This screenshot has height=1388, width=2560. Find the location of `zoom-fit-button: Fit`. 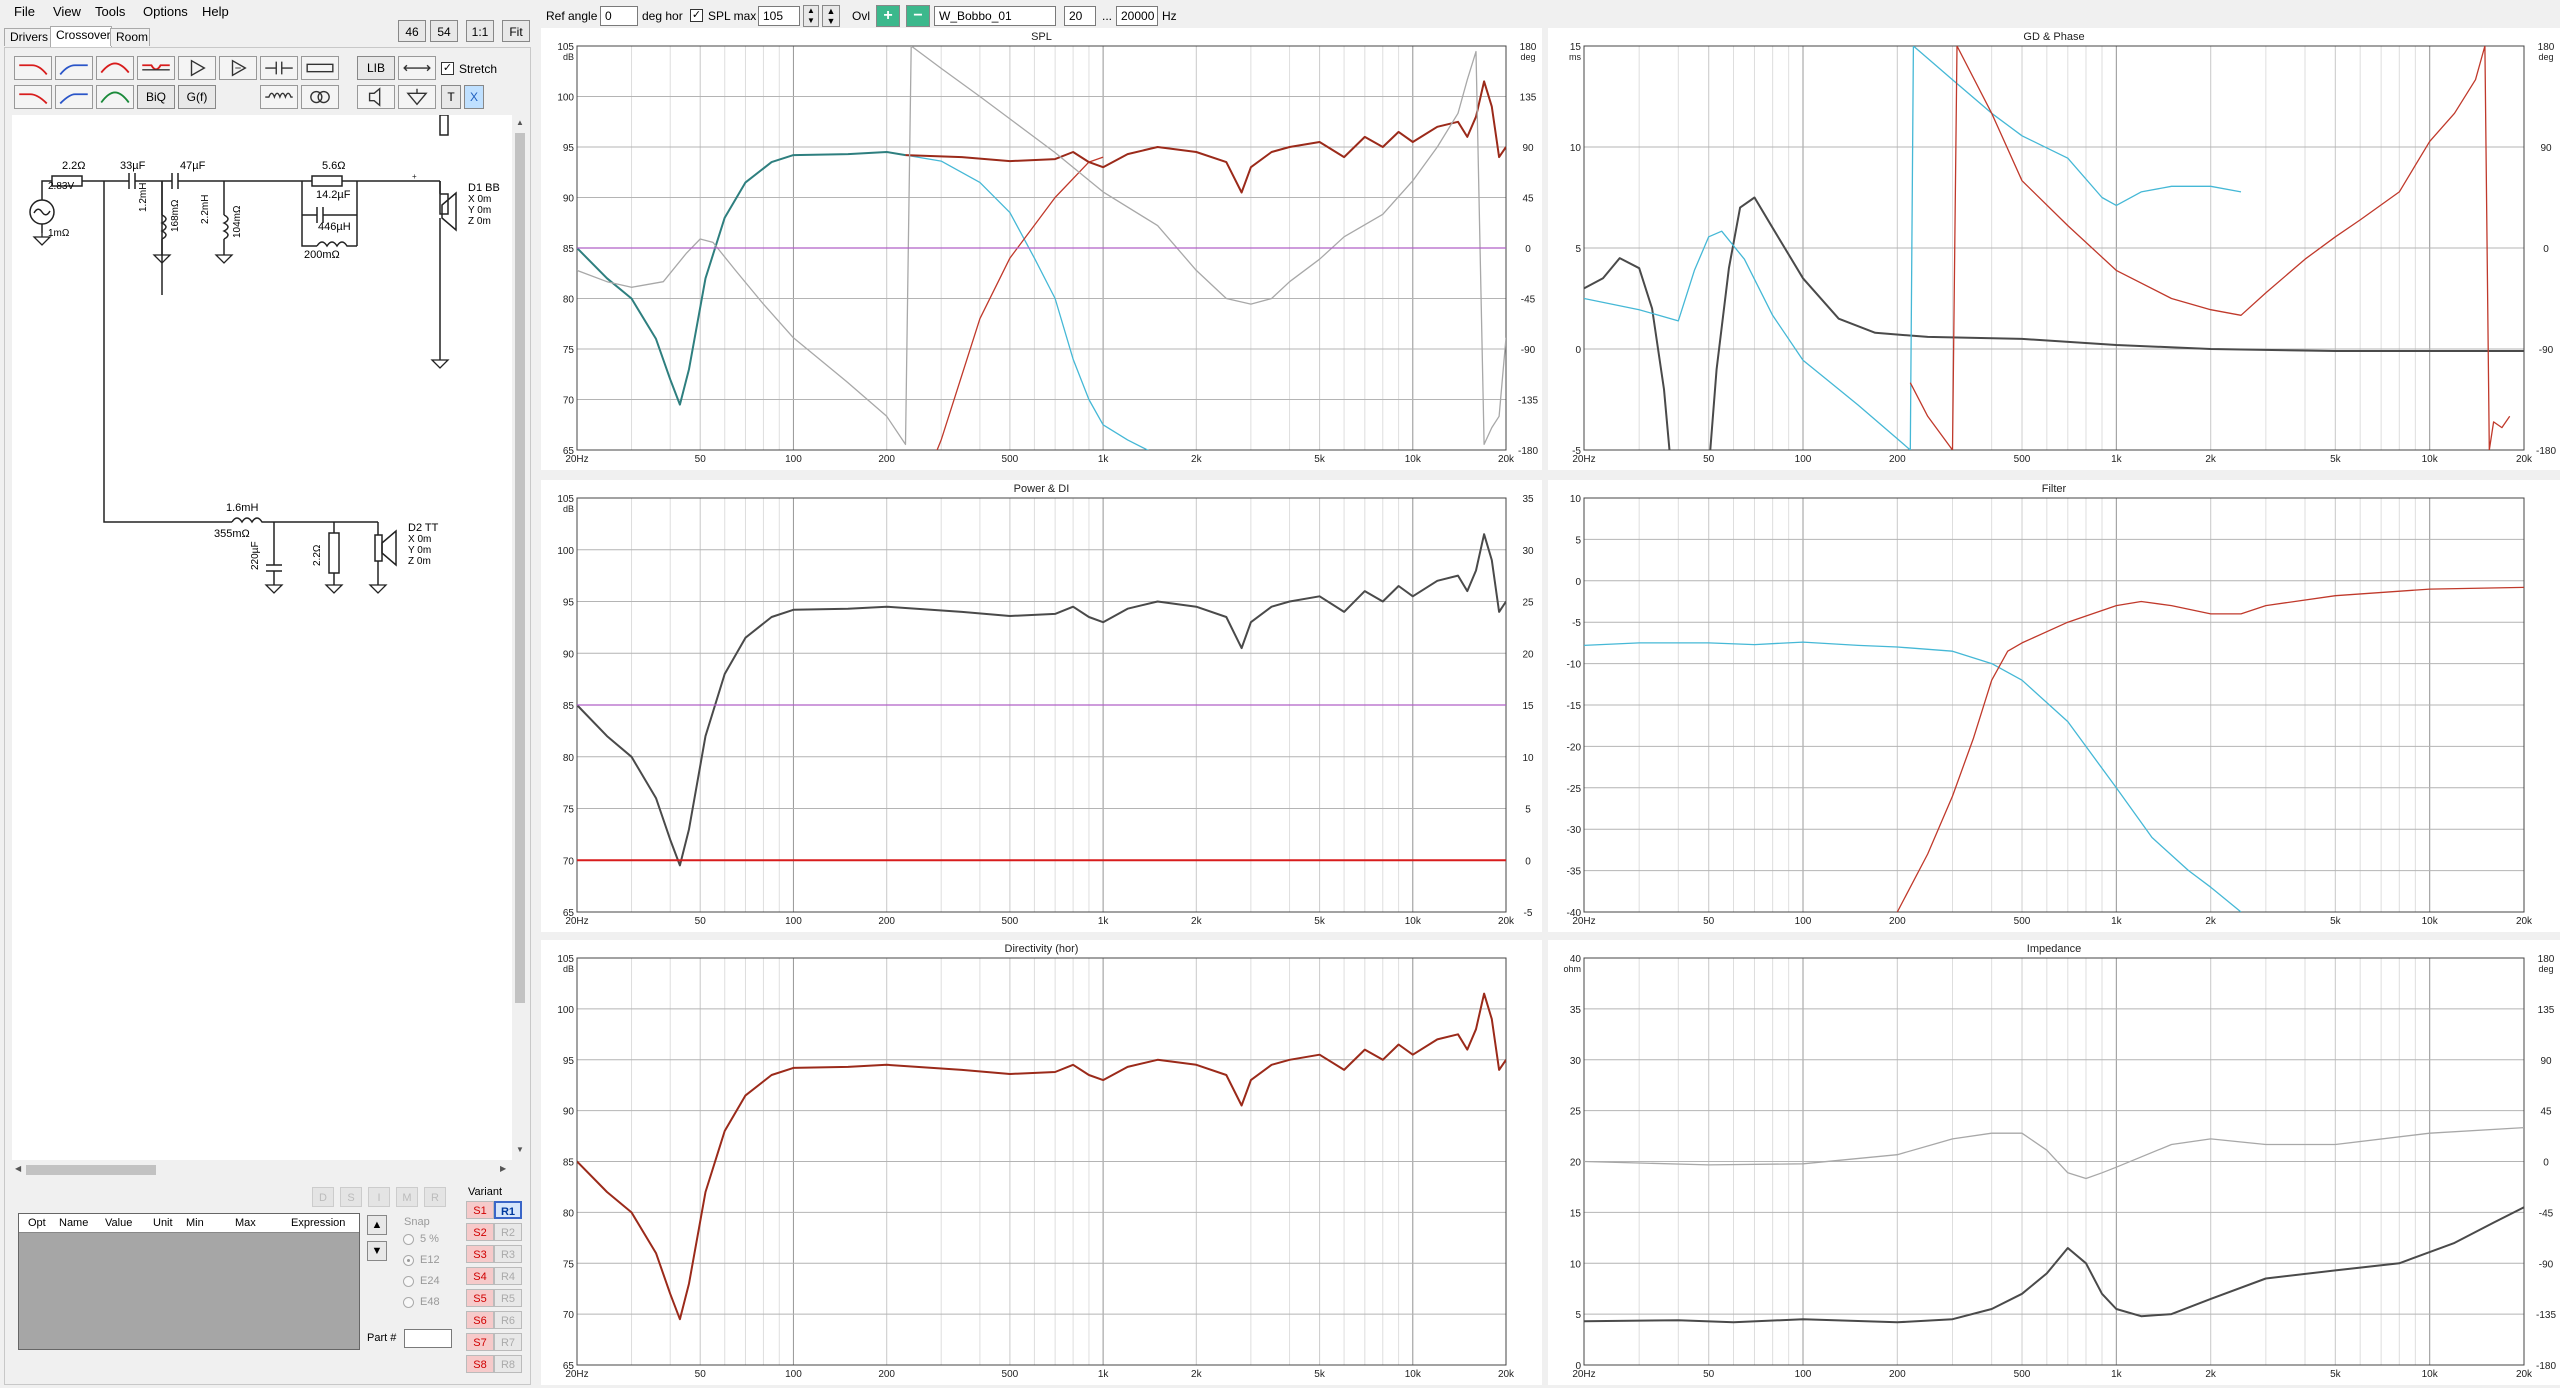

zoom-fit-button: Fit is located at coordinates (516, 31).